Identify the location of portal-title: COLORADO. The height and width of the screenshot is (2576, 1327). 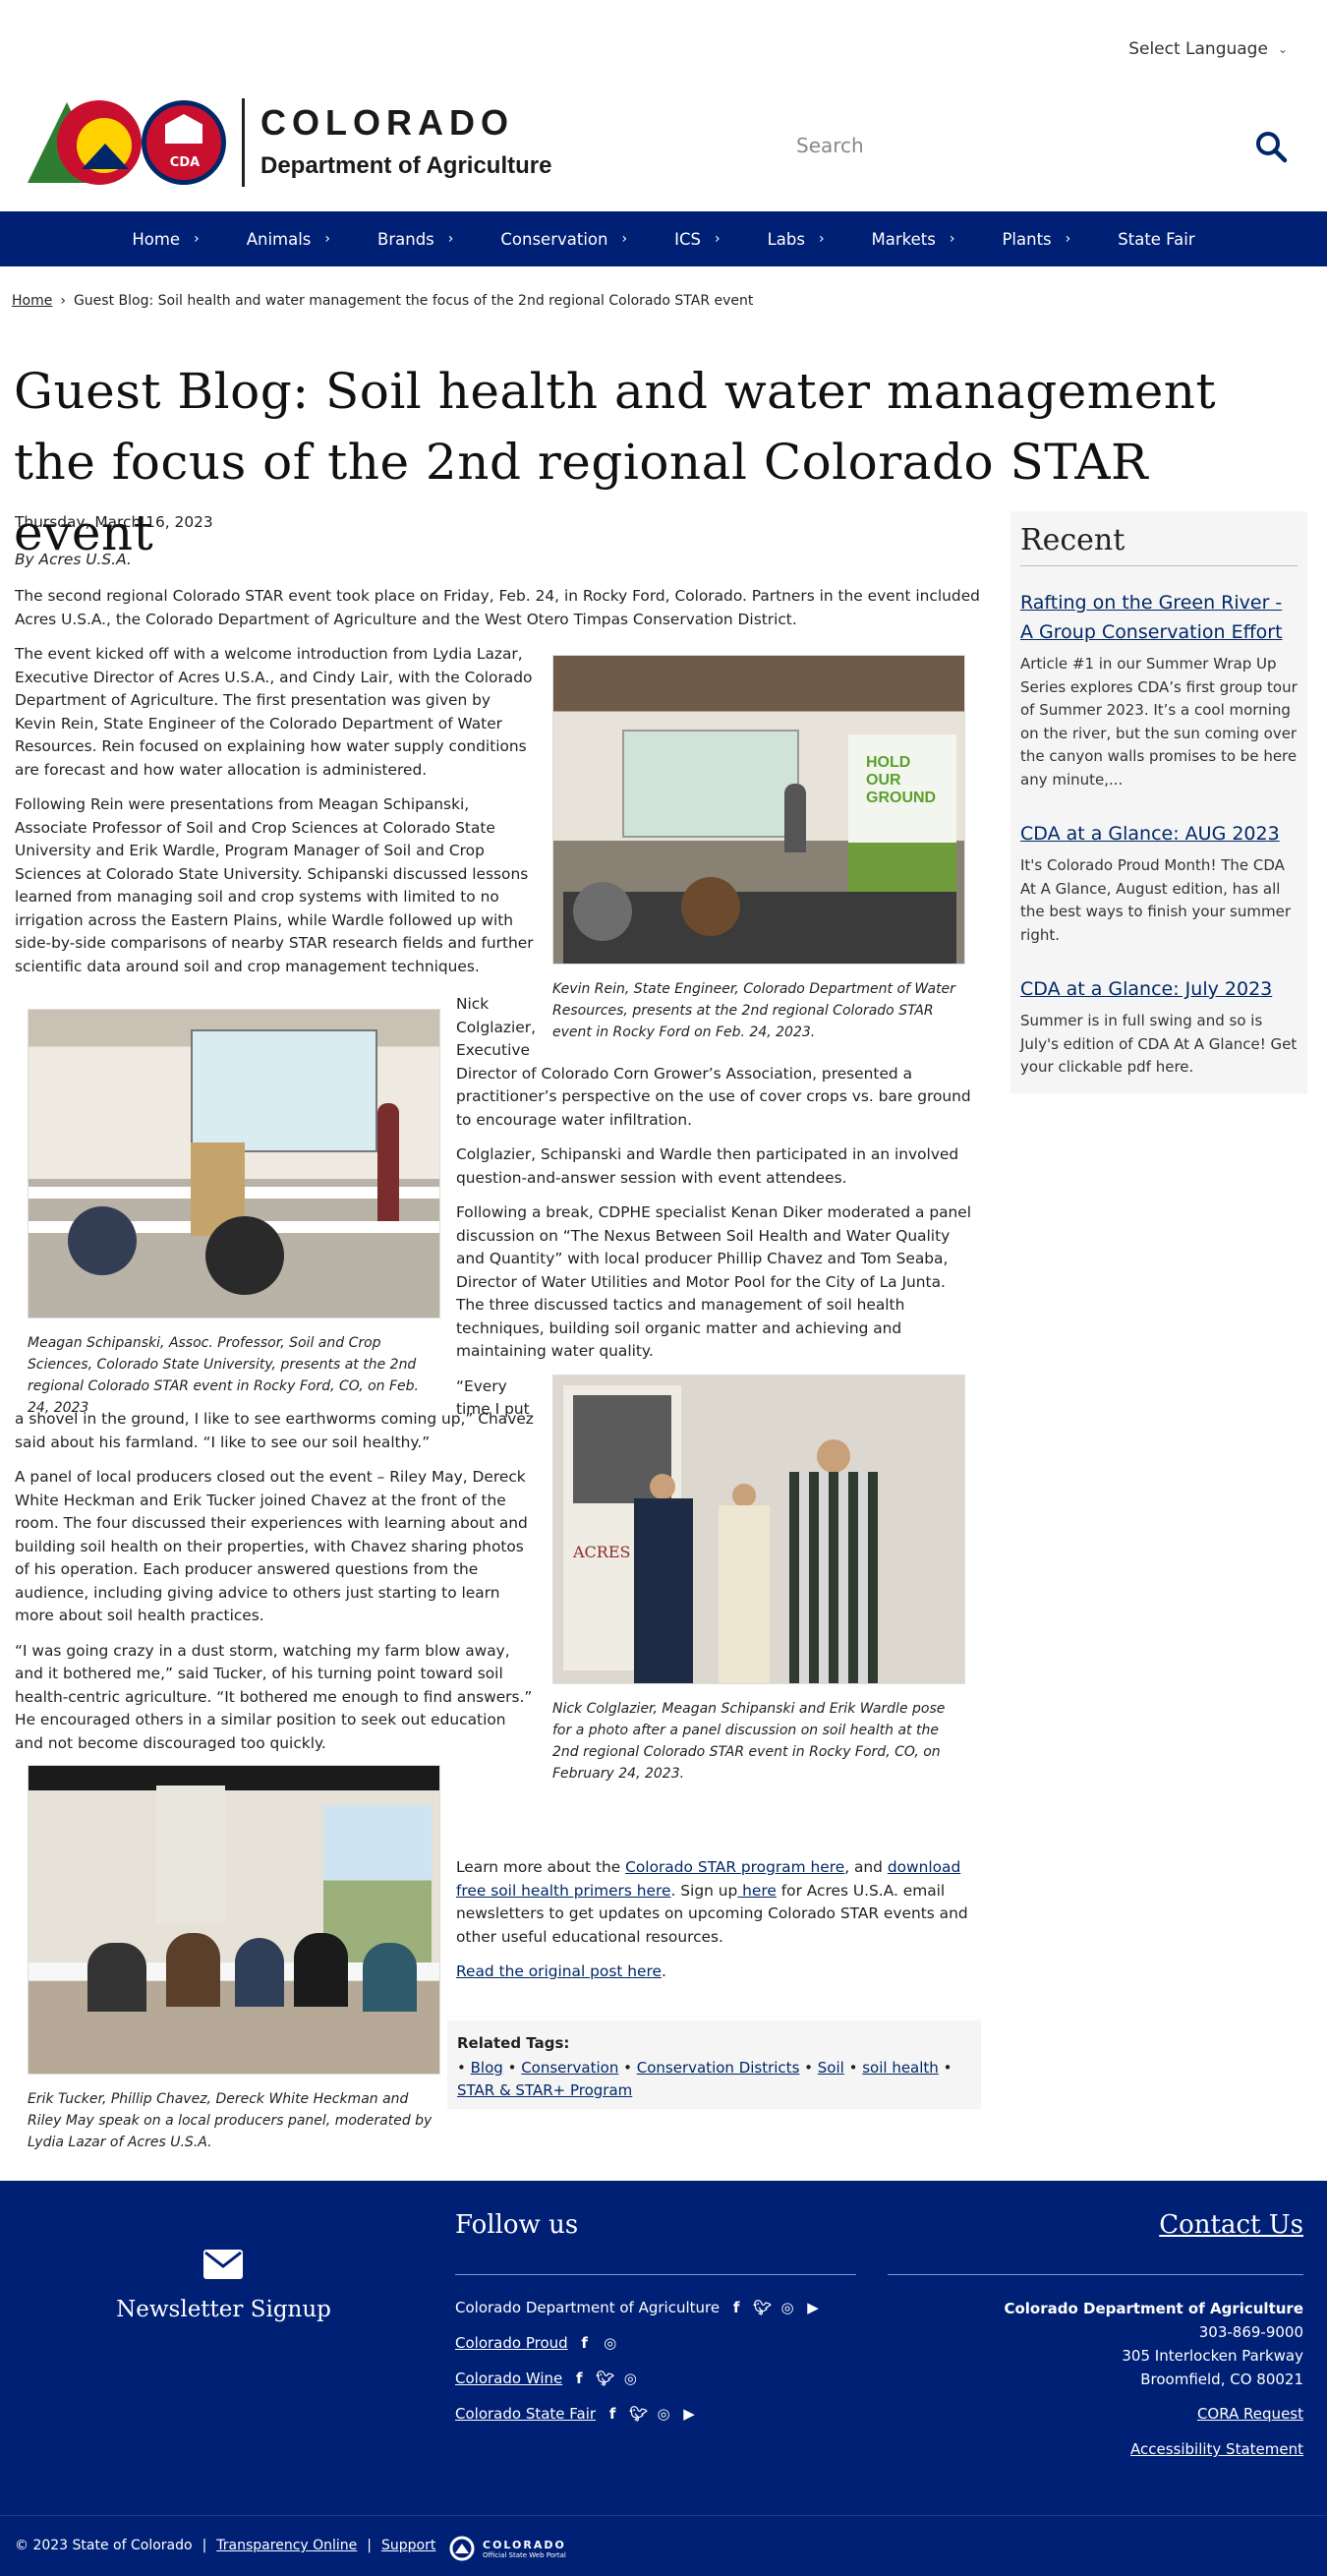
(524, 2544).